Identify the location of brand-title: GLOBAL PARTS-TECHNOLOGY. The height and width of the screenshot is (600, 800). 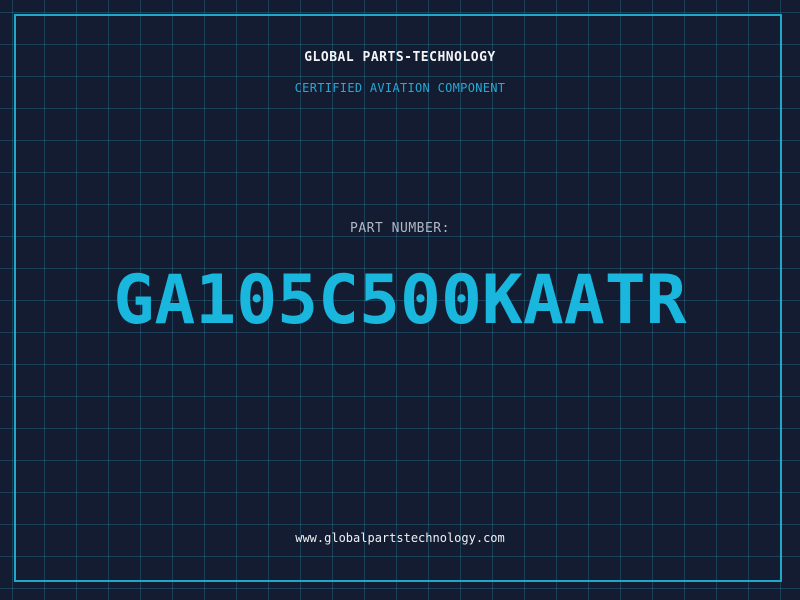
(400, 57).